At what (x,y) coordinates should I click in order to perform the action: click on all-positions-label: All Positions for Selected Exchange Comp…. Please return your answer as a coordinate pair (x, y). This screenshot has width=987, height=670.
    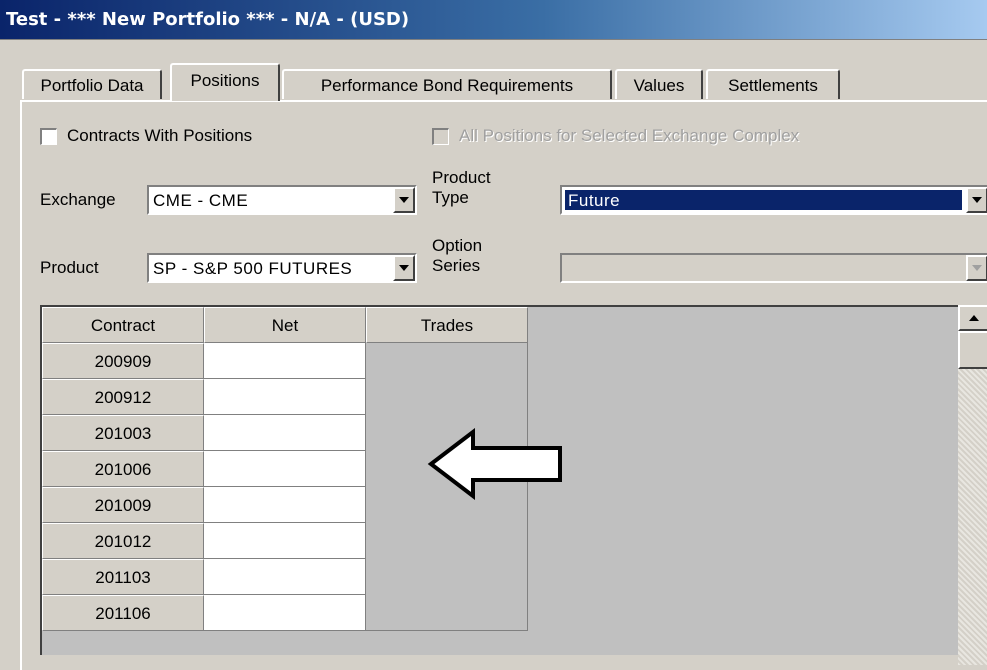
    Looking at the image, I should click on (629, 135).